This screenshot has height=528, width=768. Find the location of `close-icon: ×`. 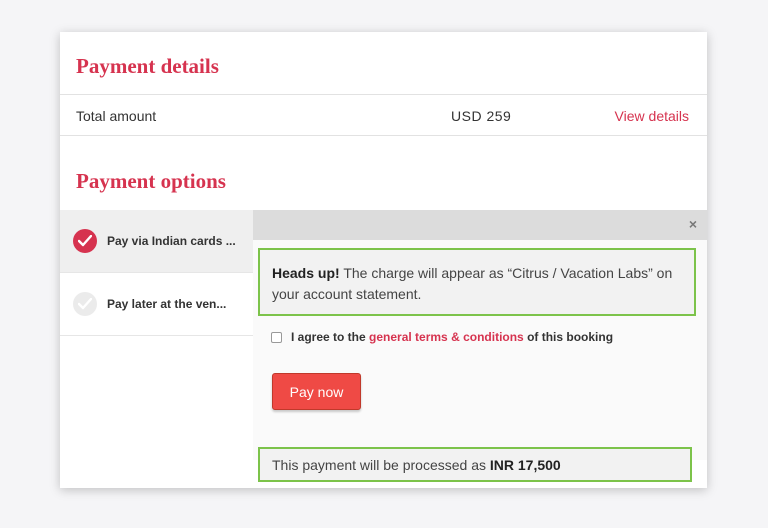

close-icon: × is located at coordinates (693, 224).